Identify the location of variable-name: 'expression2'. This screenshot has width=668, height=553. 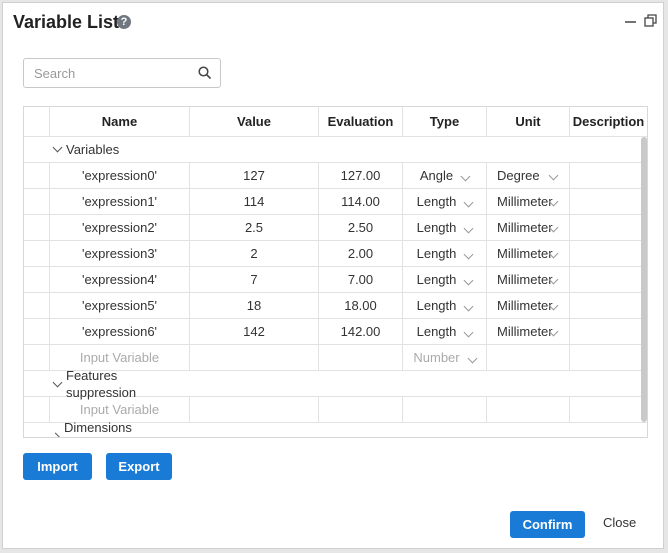
(120, 227).